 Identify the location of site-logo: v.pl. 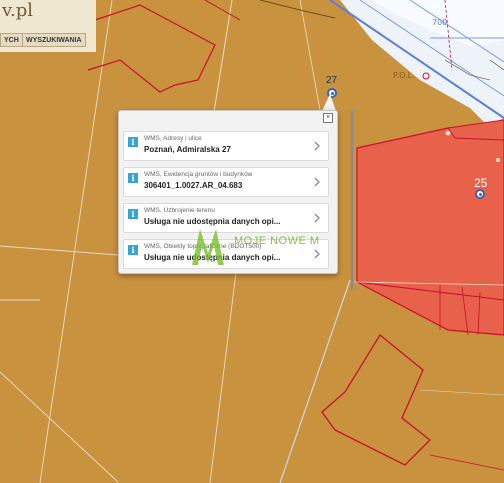
(18, 10).